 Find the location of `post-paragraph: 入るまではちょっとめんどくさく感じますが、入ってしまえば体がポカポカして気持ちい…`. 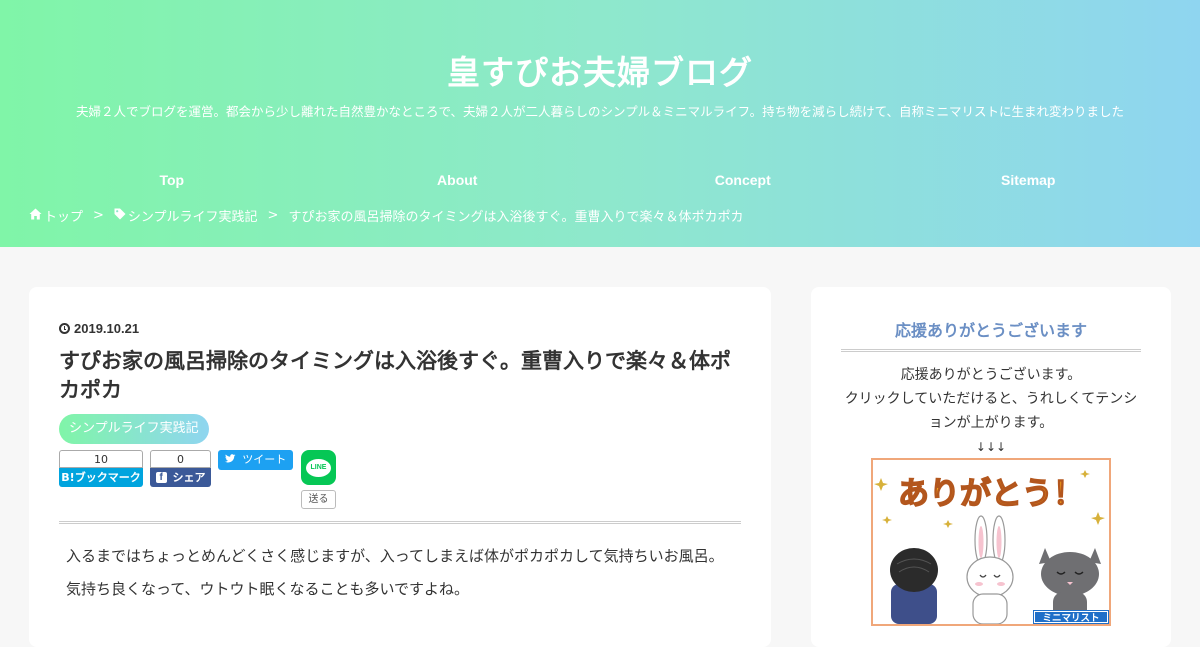

post-paragraph: 入るまではちょっとめんどくさく感じますが、入ってしまえば体がポカポカして気持ちい… is located at coordinates (395, 556).